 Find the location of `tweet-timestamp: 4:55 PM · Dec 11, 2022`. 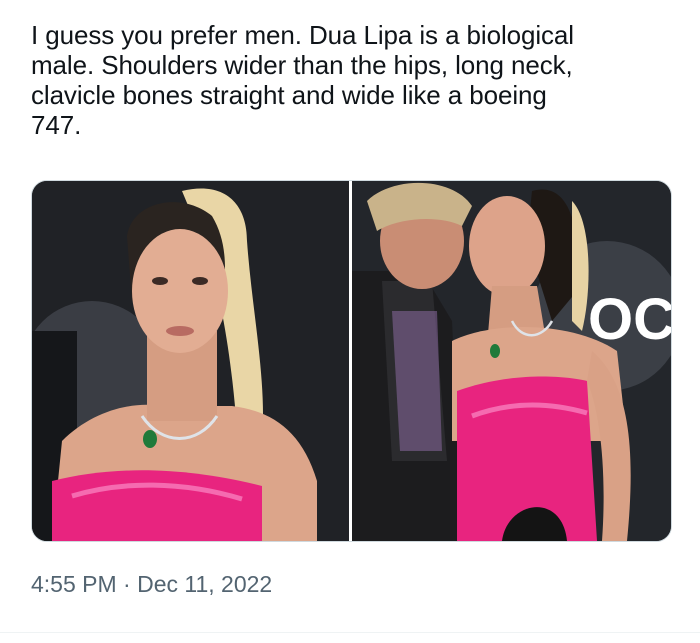

tweet-timestamp: 4:55 PM · Dec 11, 2022 is located at coordinates (151, 584).